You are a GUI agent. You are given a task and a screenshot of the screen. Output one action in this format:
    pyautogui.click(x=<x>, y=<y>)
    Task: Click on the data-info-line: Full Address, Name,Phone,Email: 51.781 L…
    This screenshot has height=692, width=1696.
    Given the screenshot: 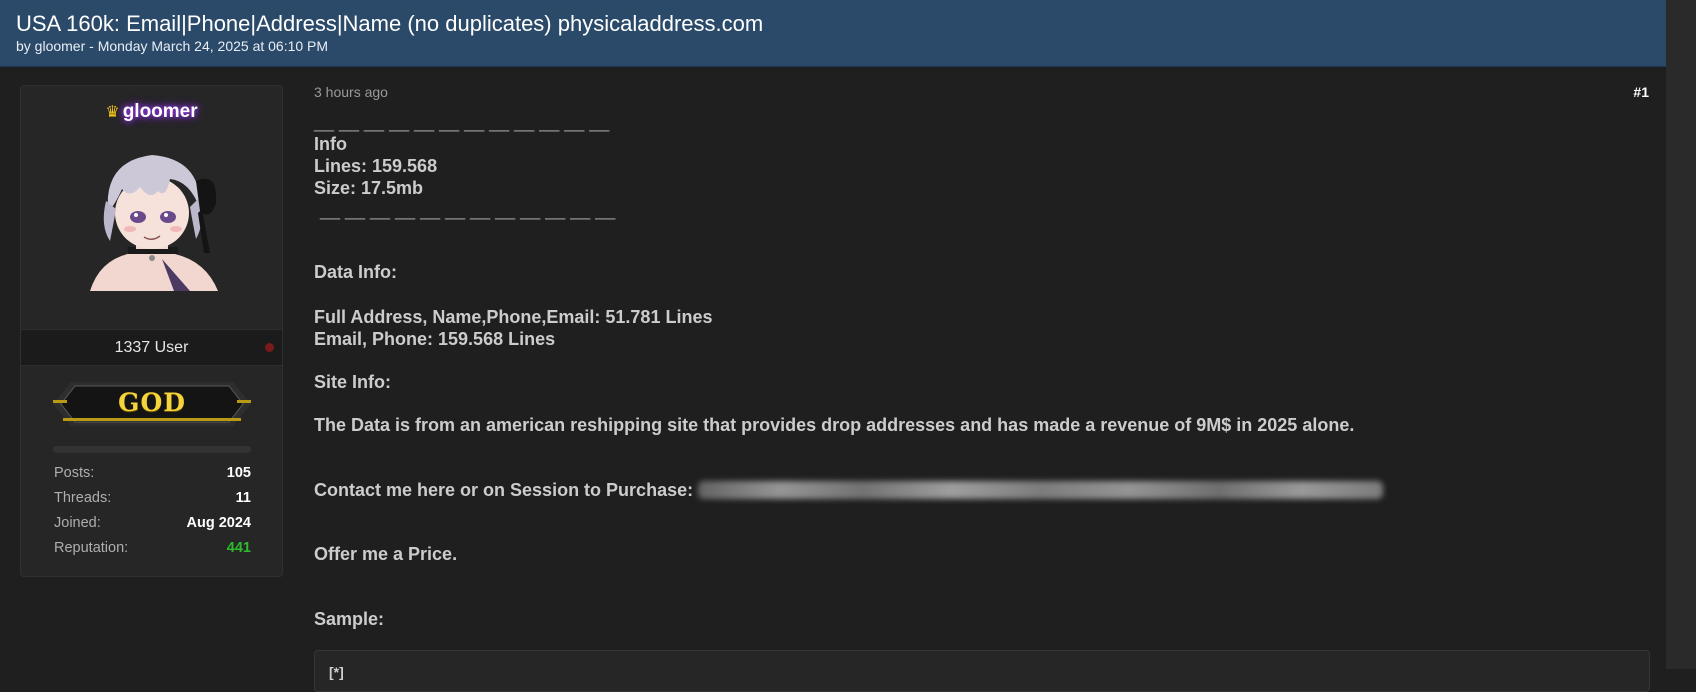 What is the action you would take?
    pyautogui.click(x=513, y=317)
    